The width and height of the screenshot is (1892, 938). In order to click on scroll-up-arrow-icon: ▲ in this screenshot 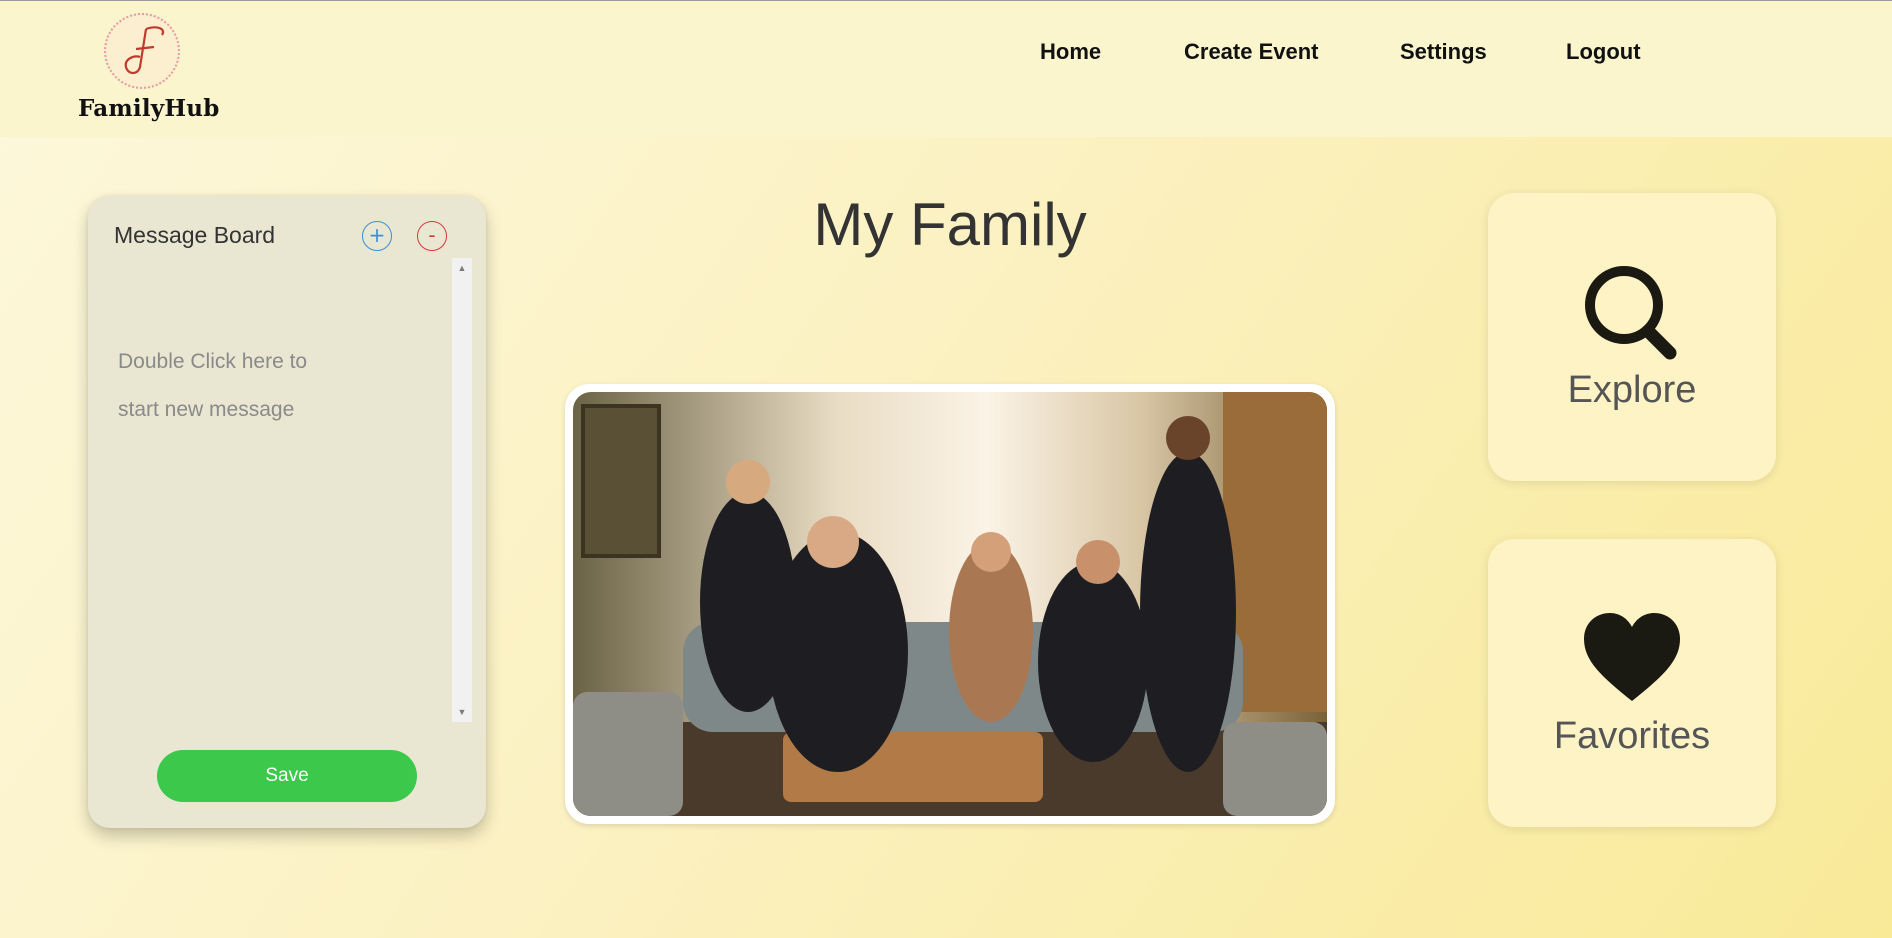, I will do `click(462, 268)`.